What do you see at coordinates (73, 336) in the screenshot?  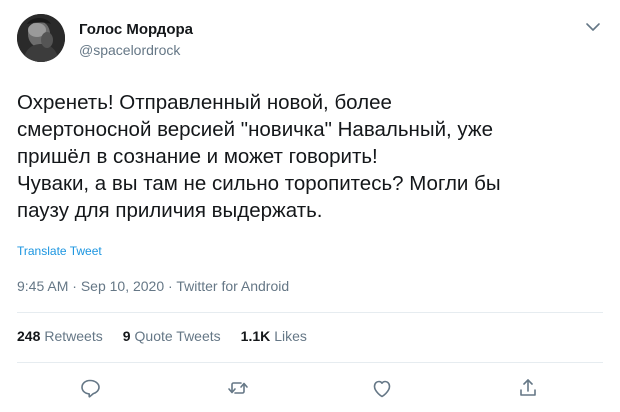 I see `retweets-label: Retweets` at bounding box center [73, 336].